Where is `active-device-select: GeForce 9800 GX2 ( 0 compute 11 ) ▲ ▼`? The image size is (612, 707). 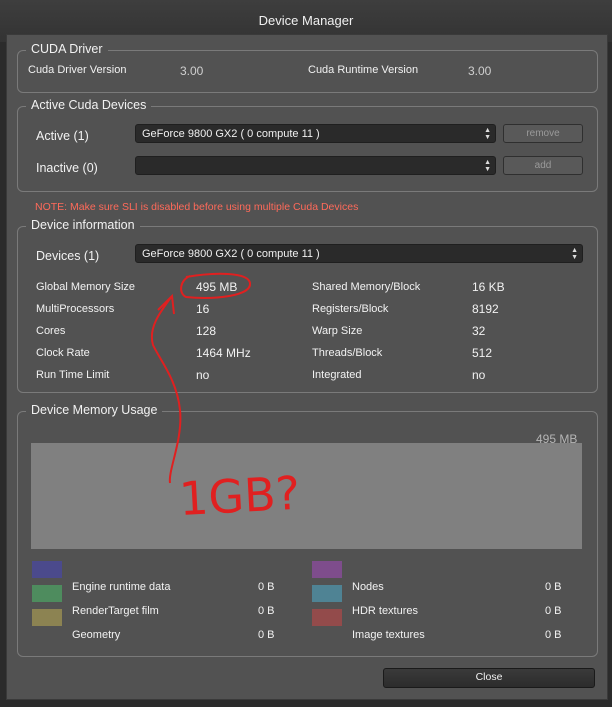 active-device-select: GeForce 9800 GX2 ( 0 compute 11 ) ▲ ▼ is located at coordinates (315, 133).